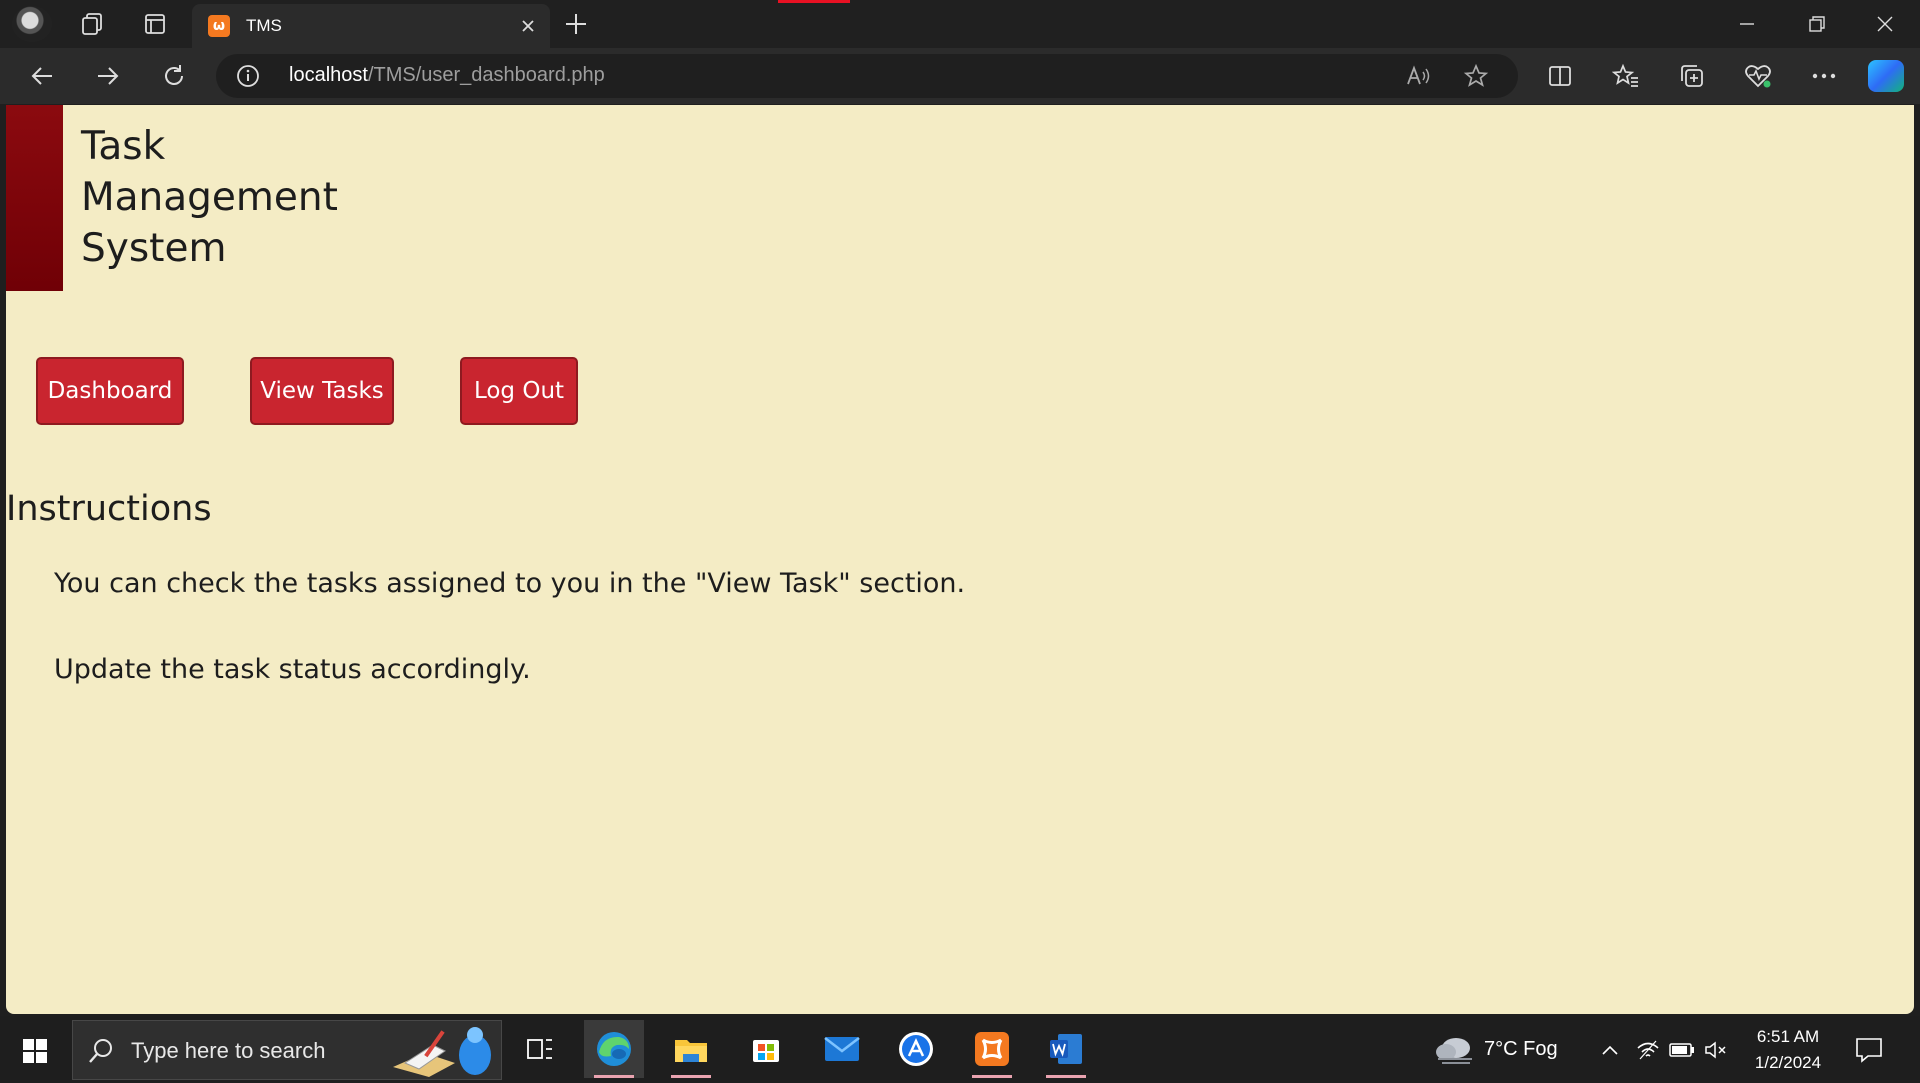 Image resolution: width=1920 pixels, height=1083 pixels. I want to click on taskbar-search-box: Type here to search, so click(287, 1050).